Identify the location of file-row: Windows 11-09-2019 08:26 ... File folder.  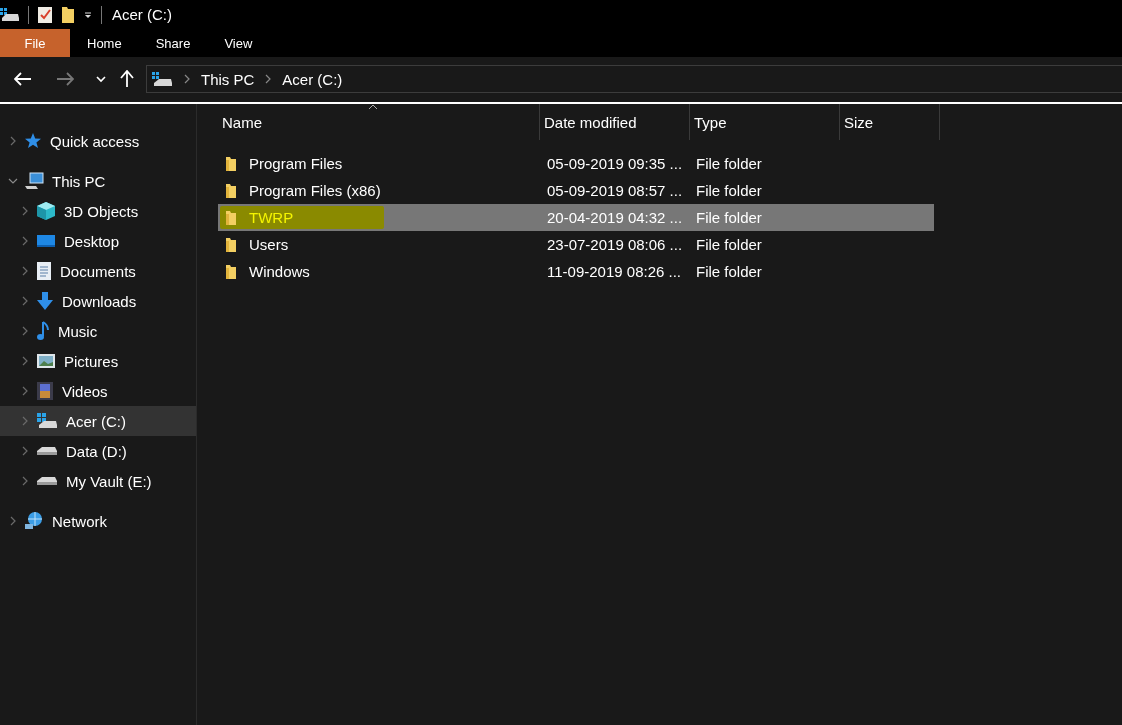
(576, 271).